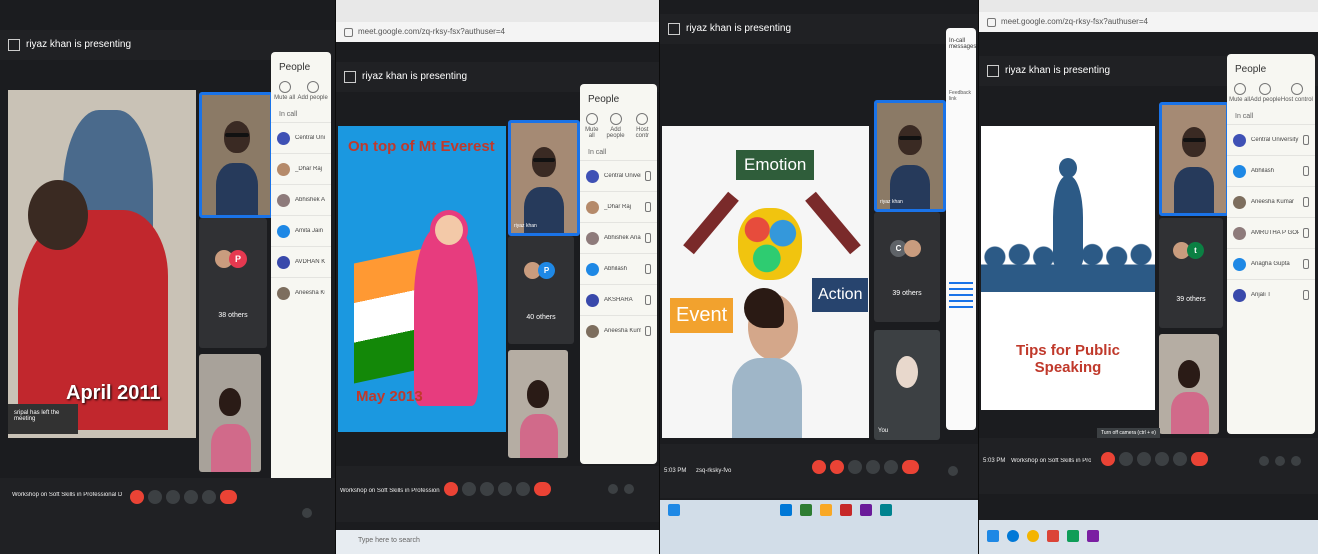 The height and width of the screenshot is (554, 1318). What do you see at coordinates (642, 126) in the screenshot?
I see `host-controls-button: Host contr` at bounding box center [642, 126].